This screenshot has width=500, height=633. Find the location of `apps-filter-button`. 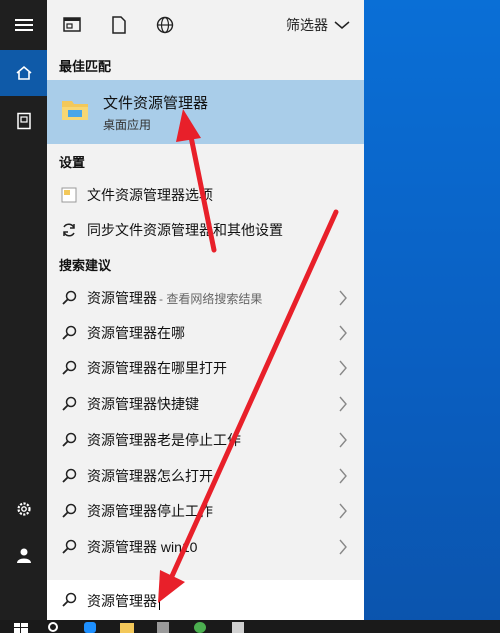

apps-filter-button is located at coordinates (72, 25).